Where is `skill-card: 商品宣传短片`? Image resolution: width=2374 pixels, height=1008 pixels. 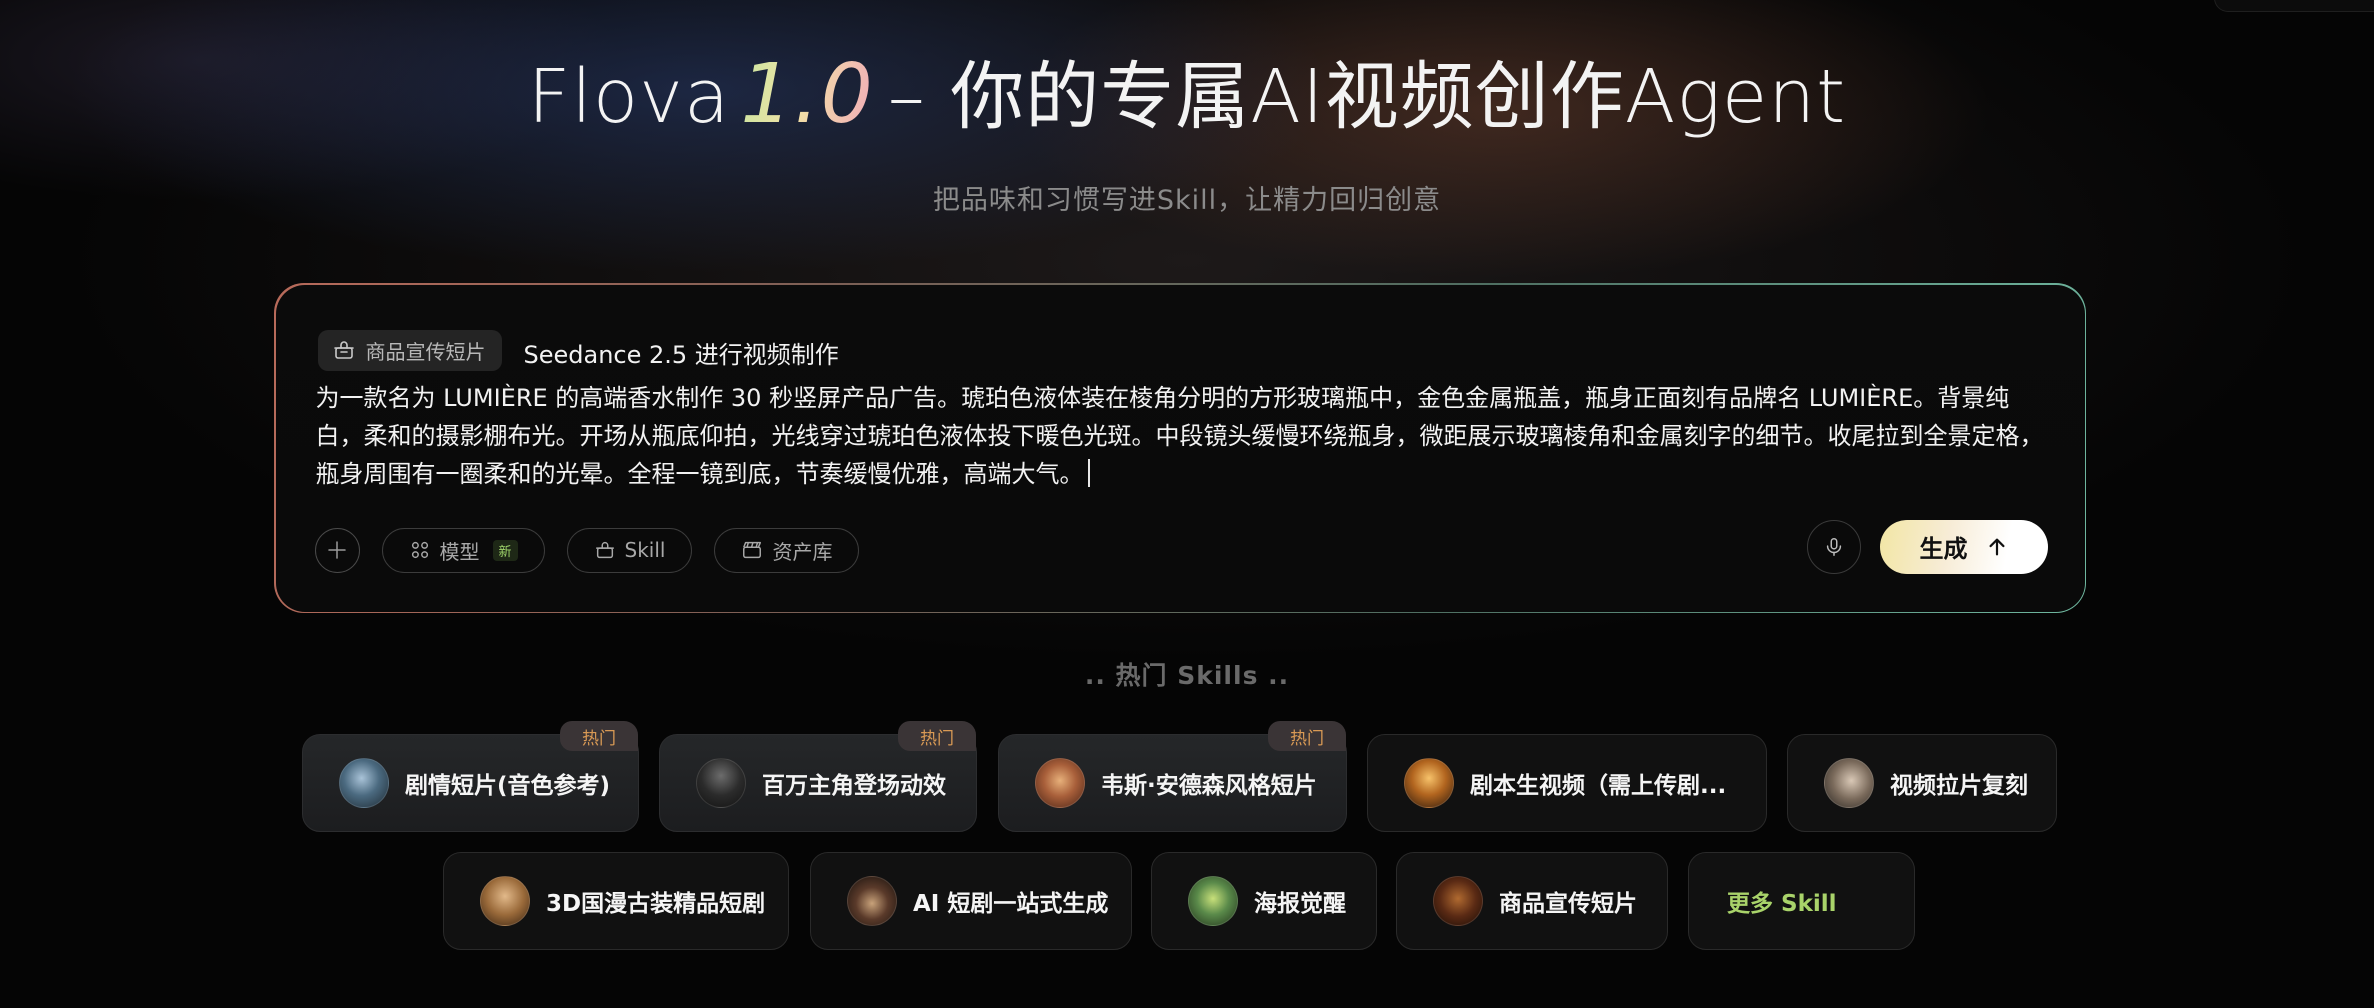
skill-card: 商品宣传短片 is located at coordinates (1532, 901).